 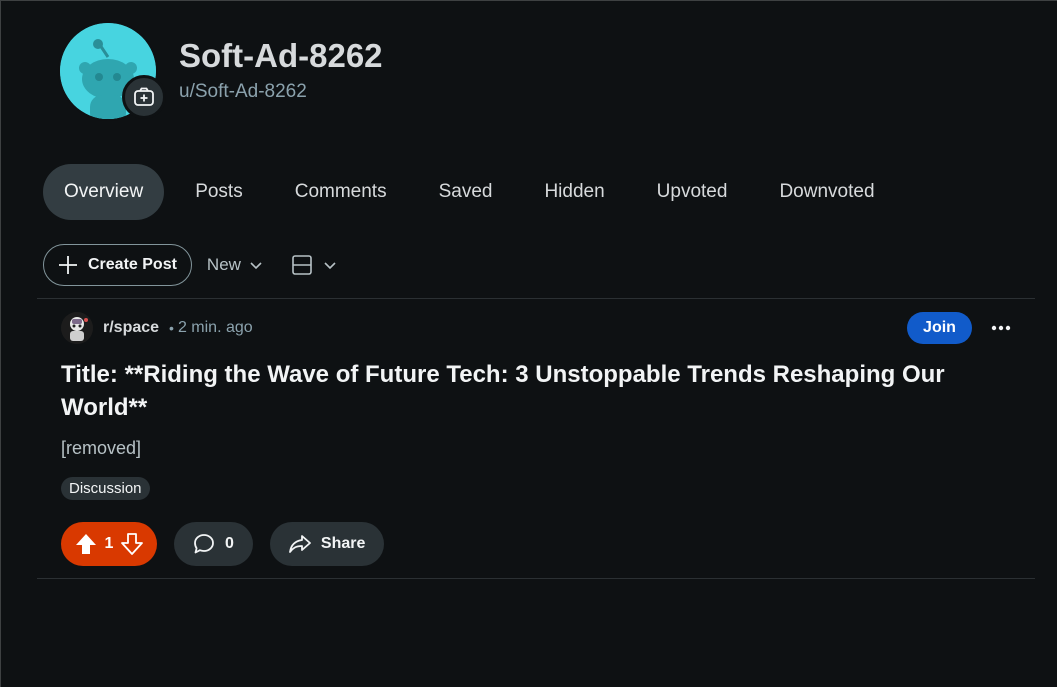 What do you see at coordinates (1001, 328) in the screenshot?
I see `more-options-icon` at bounding box center [1001, 328].